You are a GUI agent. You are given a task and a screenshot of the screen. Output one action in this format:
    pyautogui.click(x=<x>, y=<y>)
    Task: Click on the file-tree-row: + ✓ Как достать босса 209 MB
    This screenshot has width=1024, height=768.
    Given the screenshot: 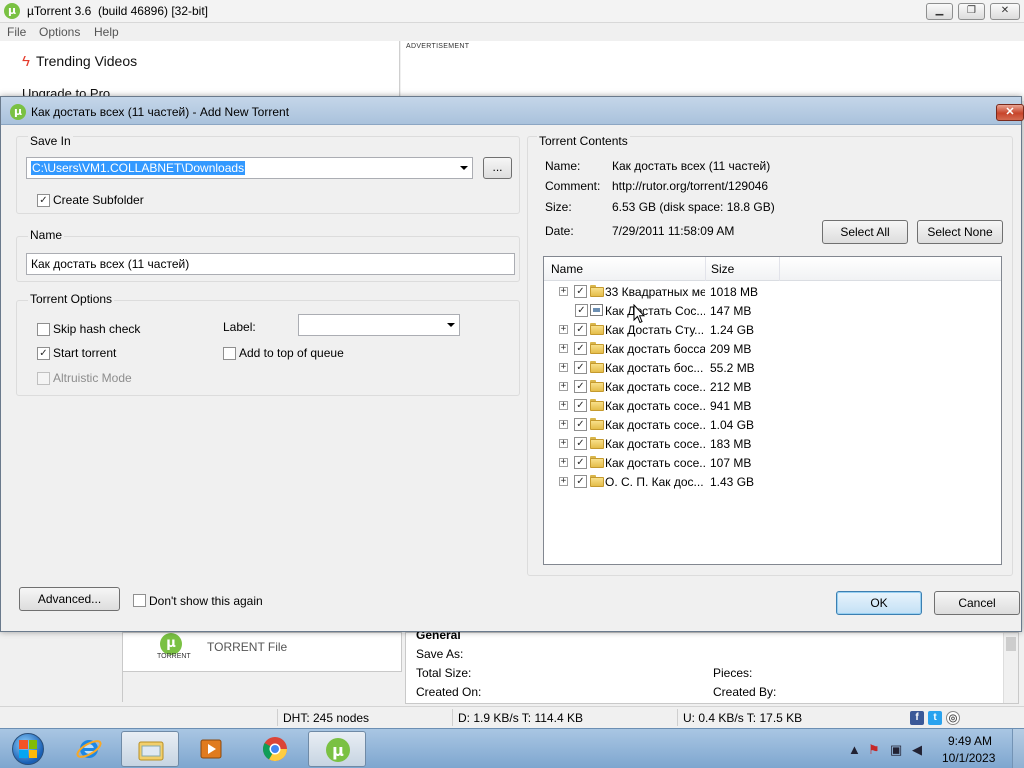 What is the action you would take?
    pyautogui.click(x=772, y=348)
    